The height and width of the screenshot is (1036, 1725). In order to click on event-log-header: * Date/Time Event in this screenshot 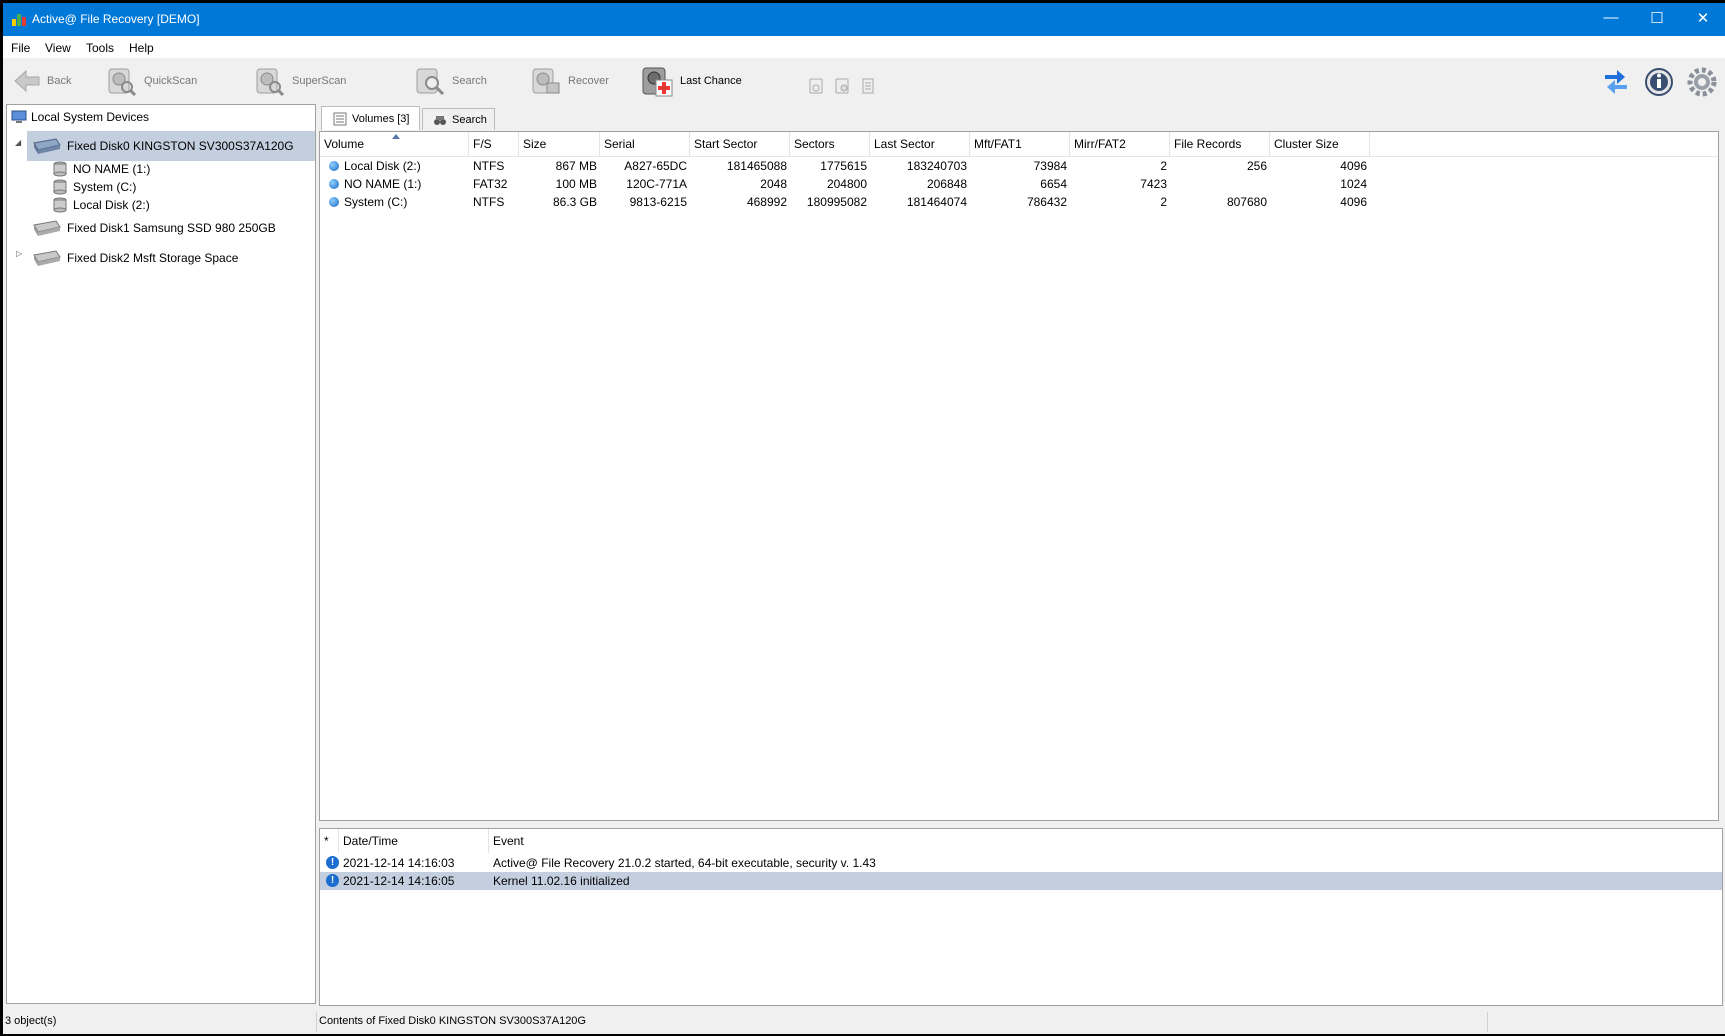, I will do `click(1021, 841)`.